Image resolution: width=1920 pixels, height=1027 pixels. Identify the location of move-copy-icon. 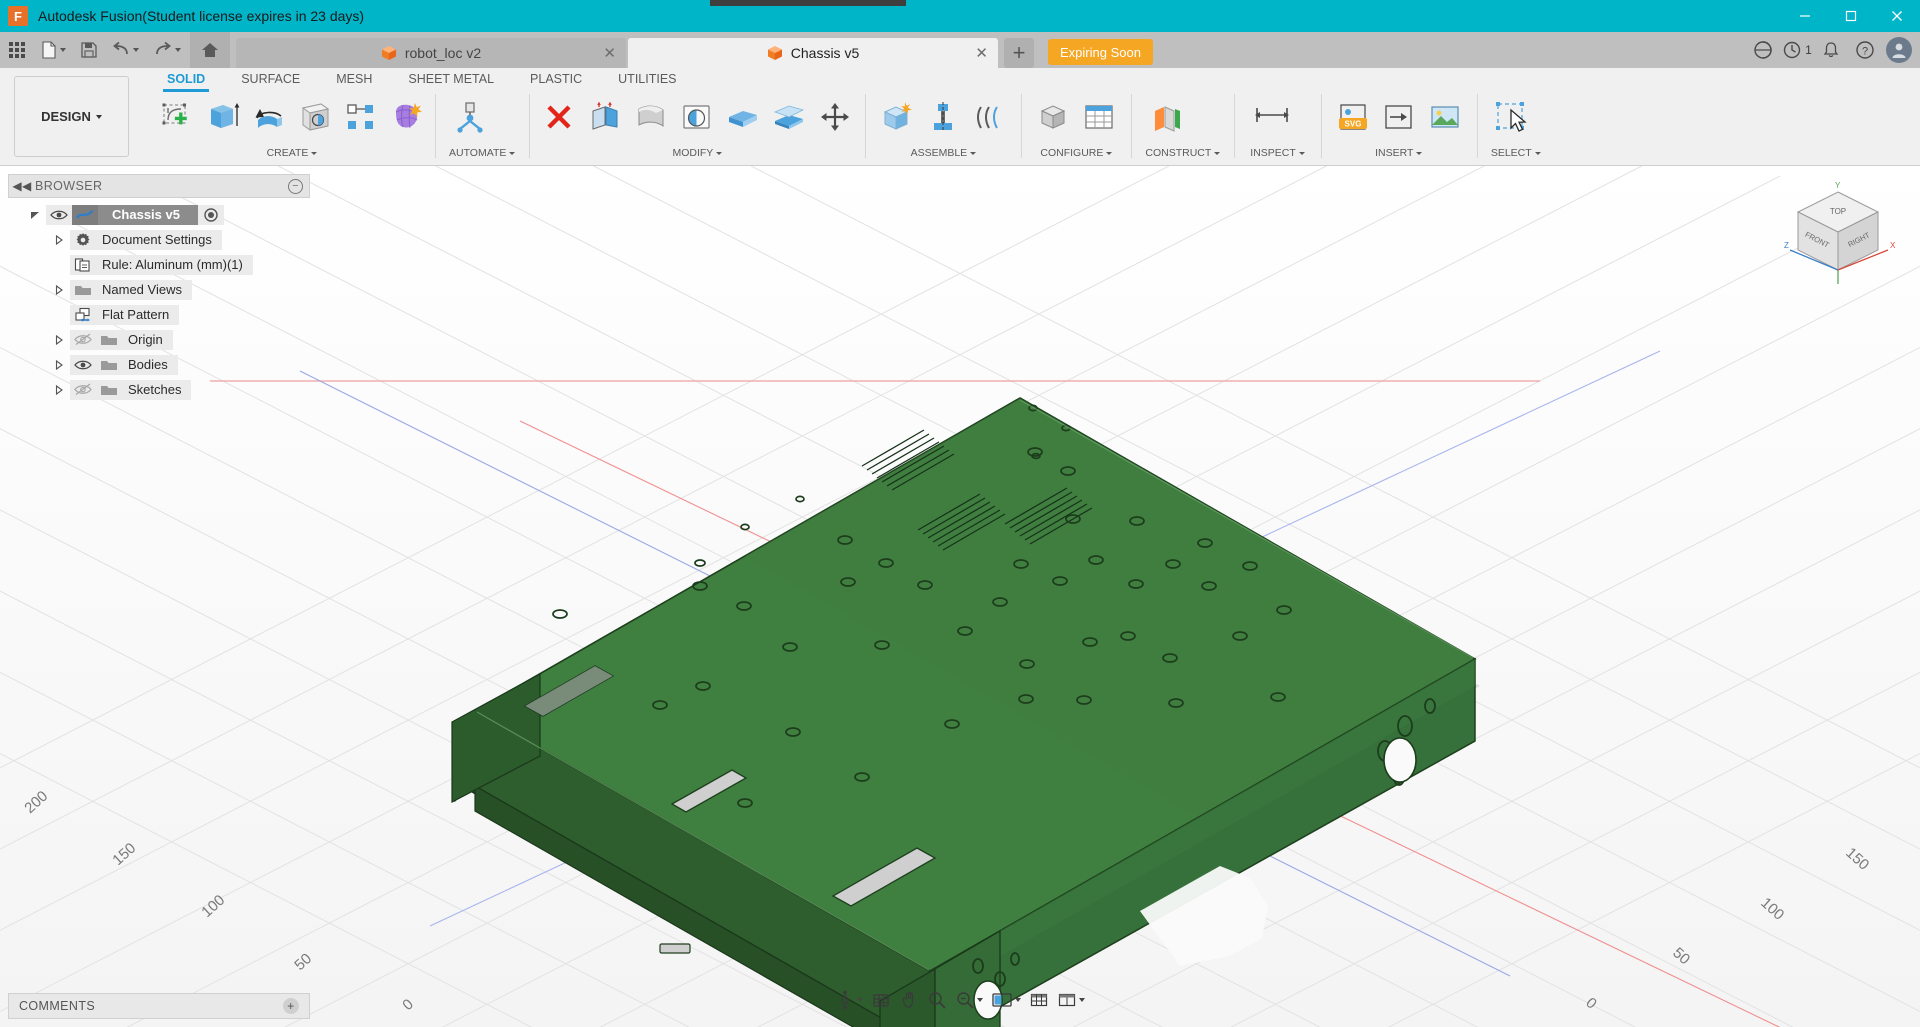
(835, 117).